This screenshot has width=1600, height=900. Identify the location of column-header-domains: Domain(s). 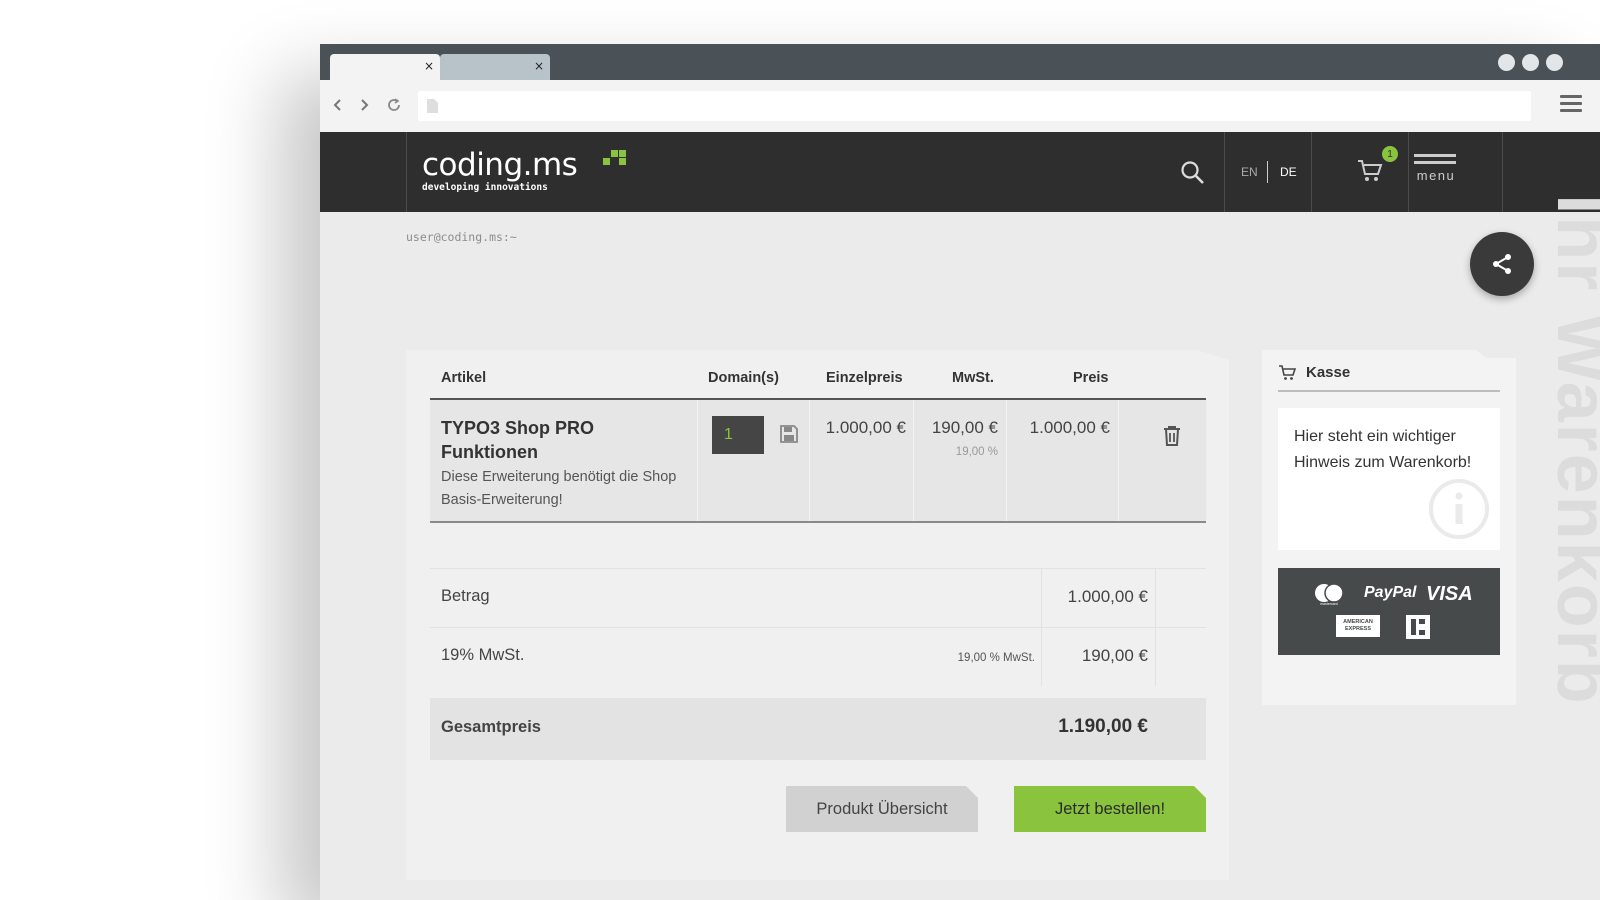
(743, 378).